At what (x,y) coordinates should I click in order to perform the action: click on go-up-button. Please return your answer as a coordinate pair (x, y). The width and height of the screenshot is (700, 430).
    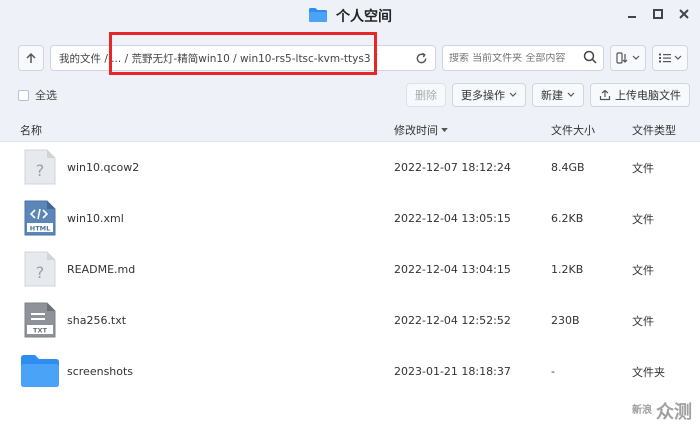
    Looking at the image, I should click on (31, 58).